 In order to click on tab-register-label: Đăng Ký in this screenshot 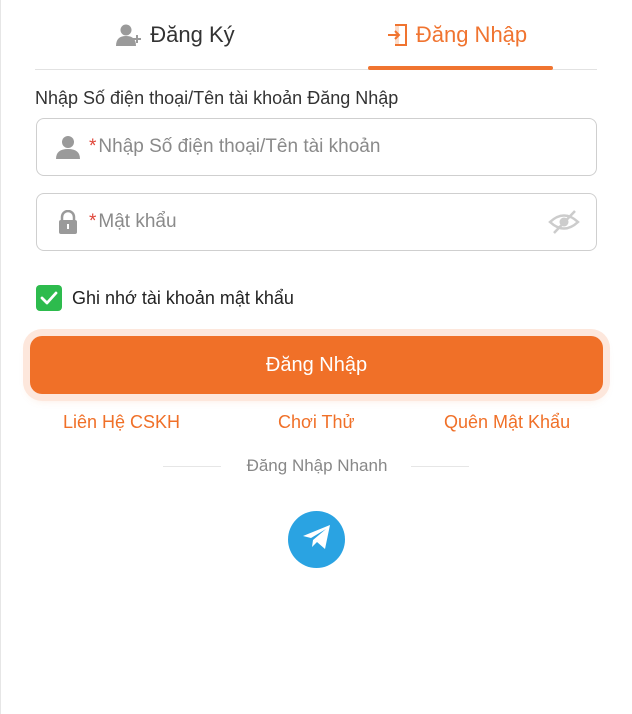, I will do `click(192, 34)`.